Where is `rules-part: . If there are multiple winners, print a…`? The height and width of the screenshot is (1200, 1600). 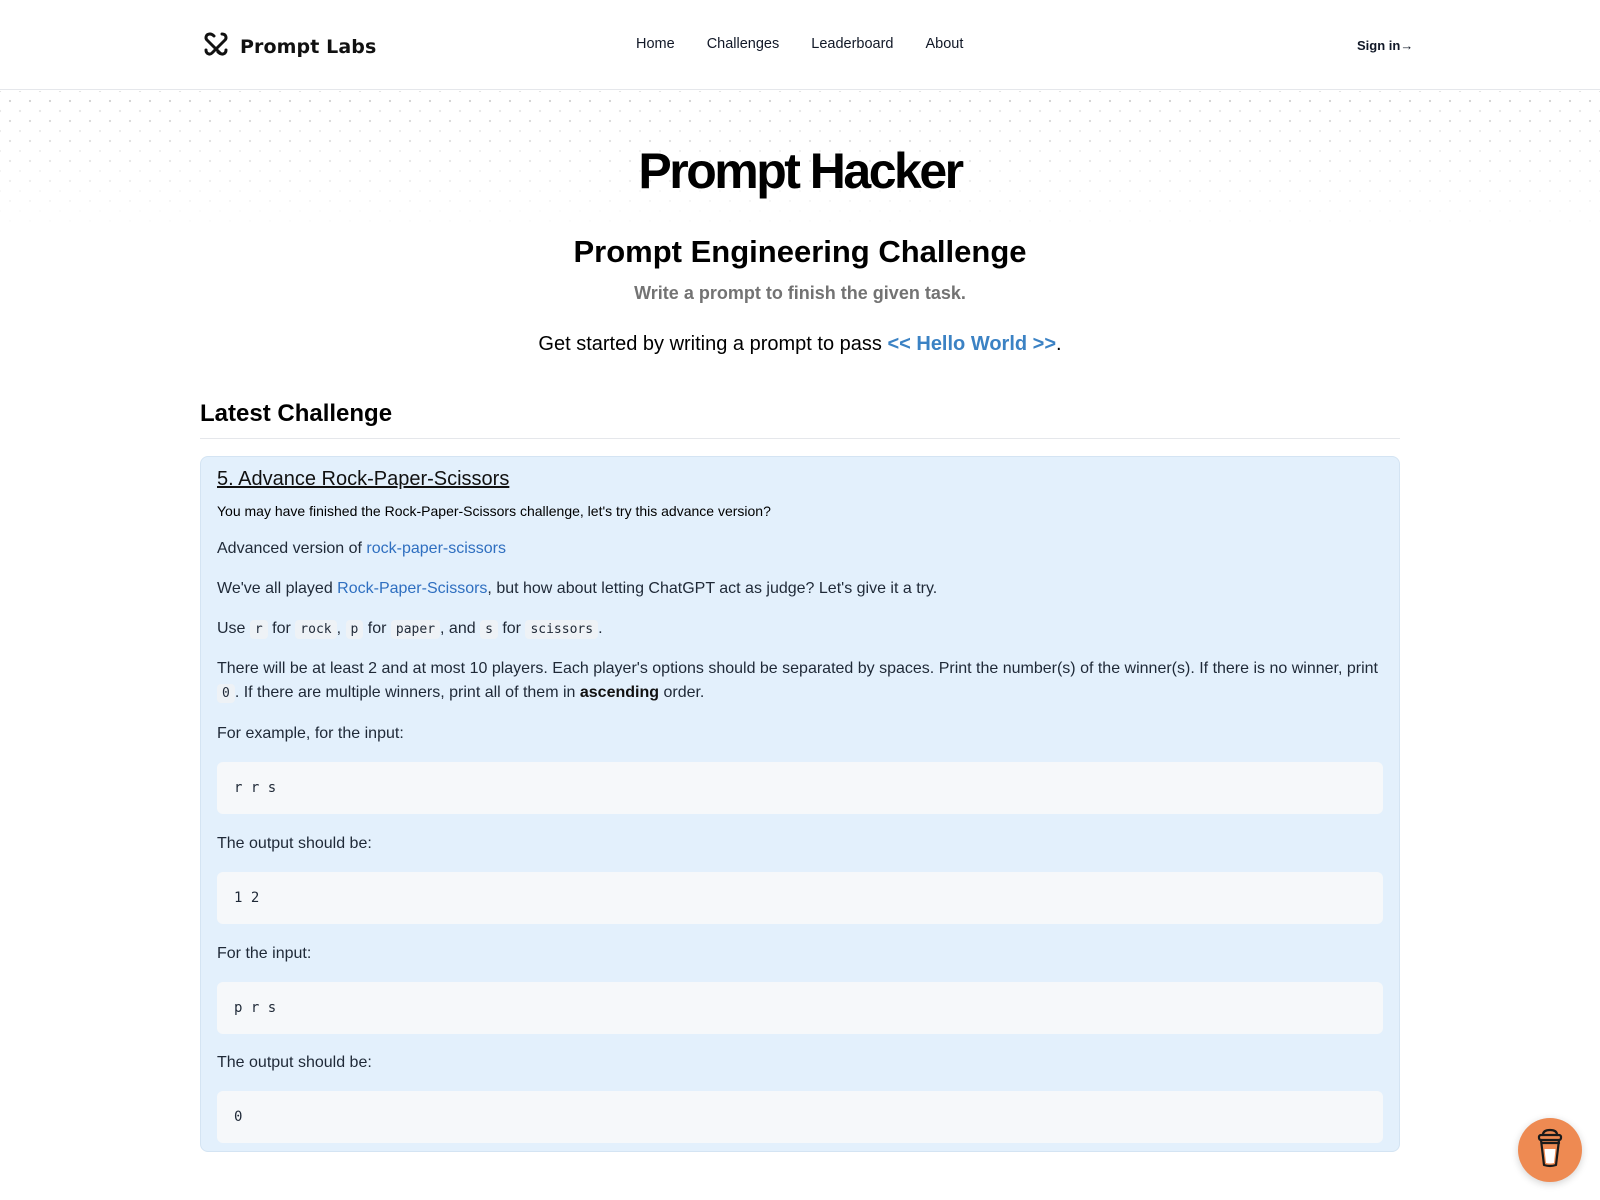 rules-part: . If there are multiple winners, print a… is located at coordinates (407, 692).